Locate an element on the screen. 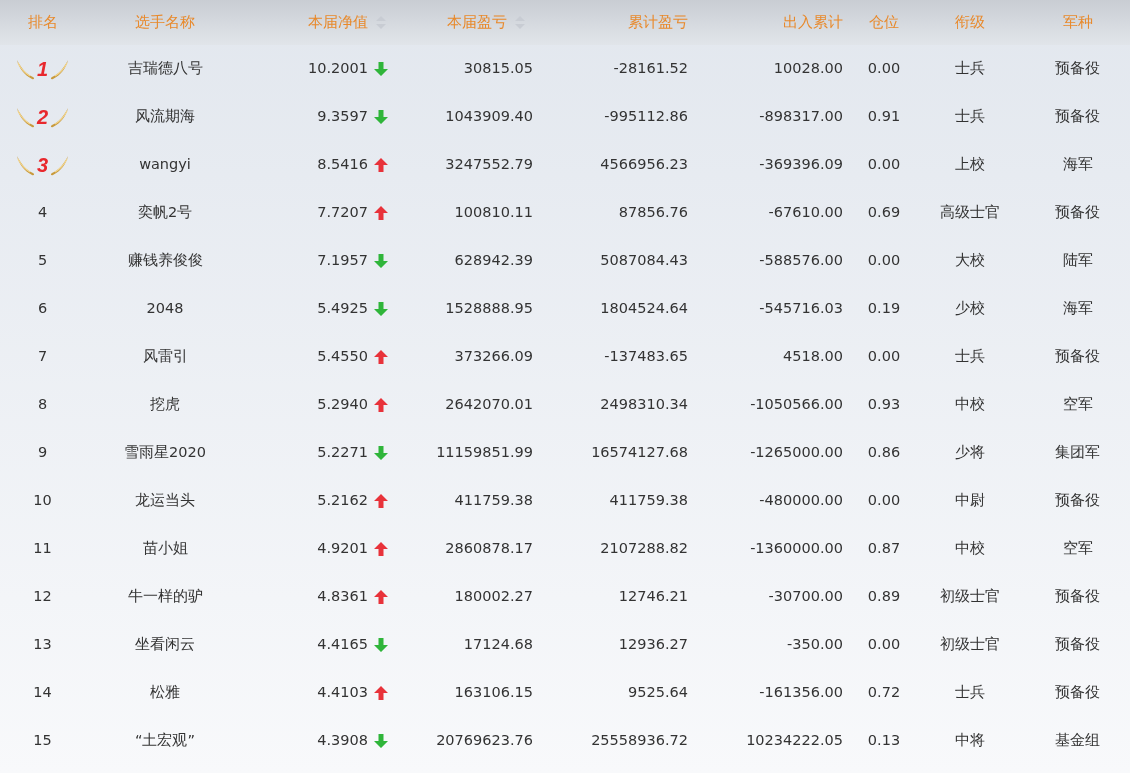 The image size is (1130, 773). service-branch: 基金组 is located at coordinates (1077, 741).